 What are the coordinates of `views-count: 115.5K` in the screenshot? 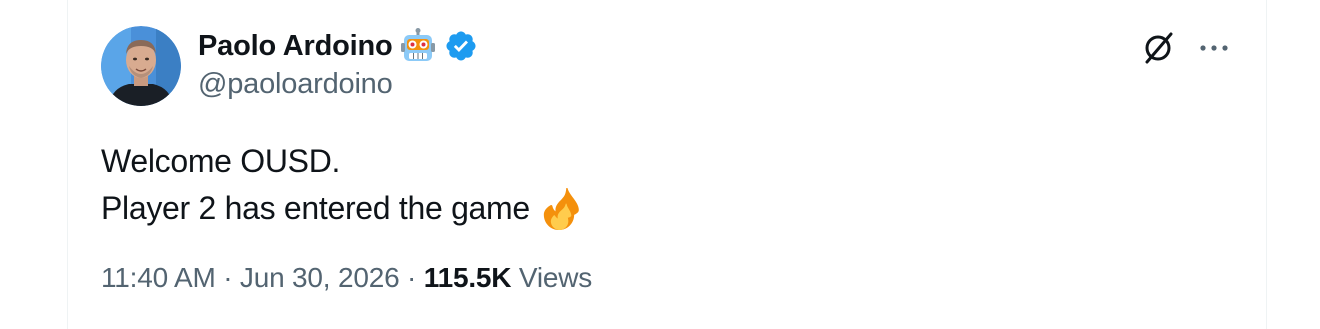 It's located at (468, 278).